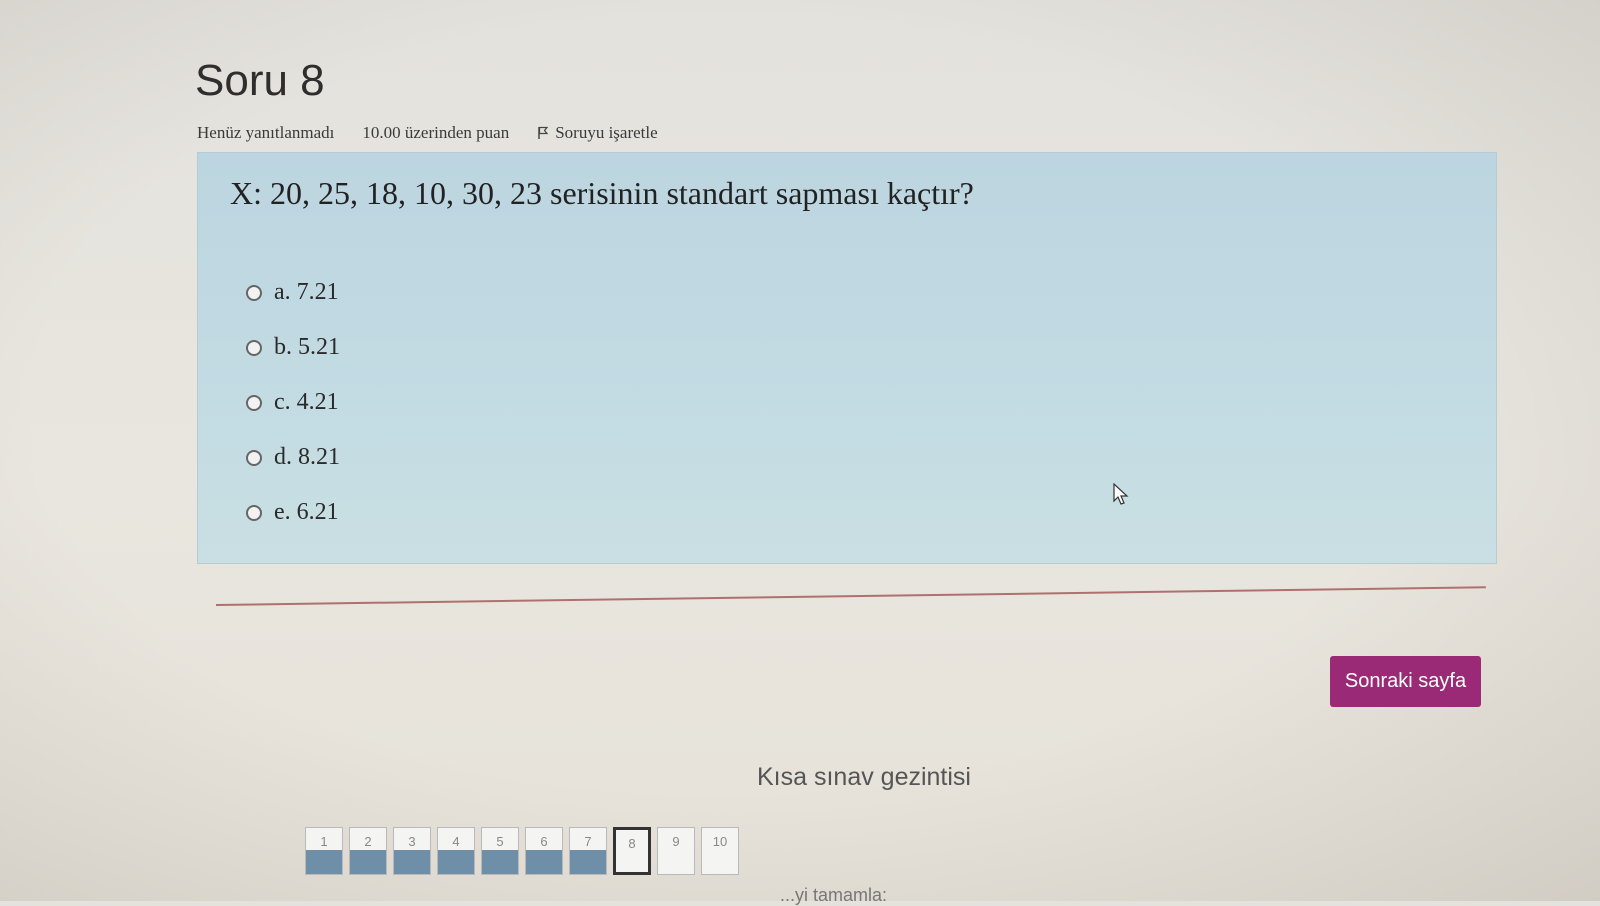 Image resolution: width=1600 pixels, height=906 pixels. What do you see at coordinates (368, 851) in the screenshot?
I see `quiz-nav-button-2: 2` at bounding box center [368, 851].